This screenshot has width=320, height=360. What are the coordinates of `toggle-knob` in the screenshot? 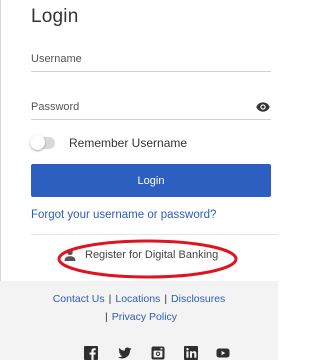 It's located at (37, 142).